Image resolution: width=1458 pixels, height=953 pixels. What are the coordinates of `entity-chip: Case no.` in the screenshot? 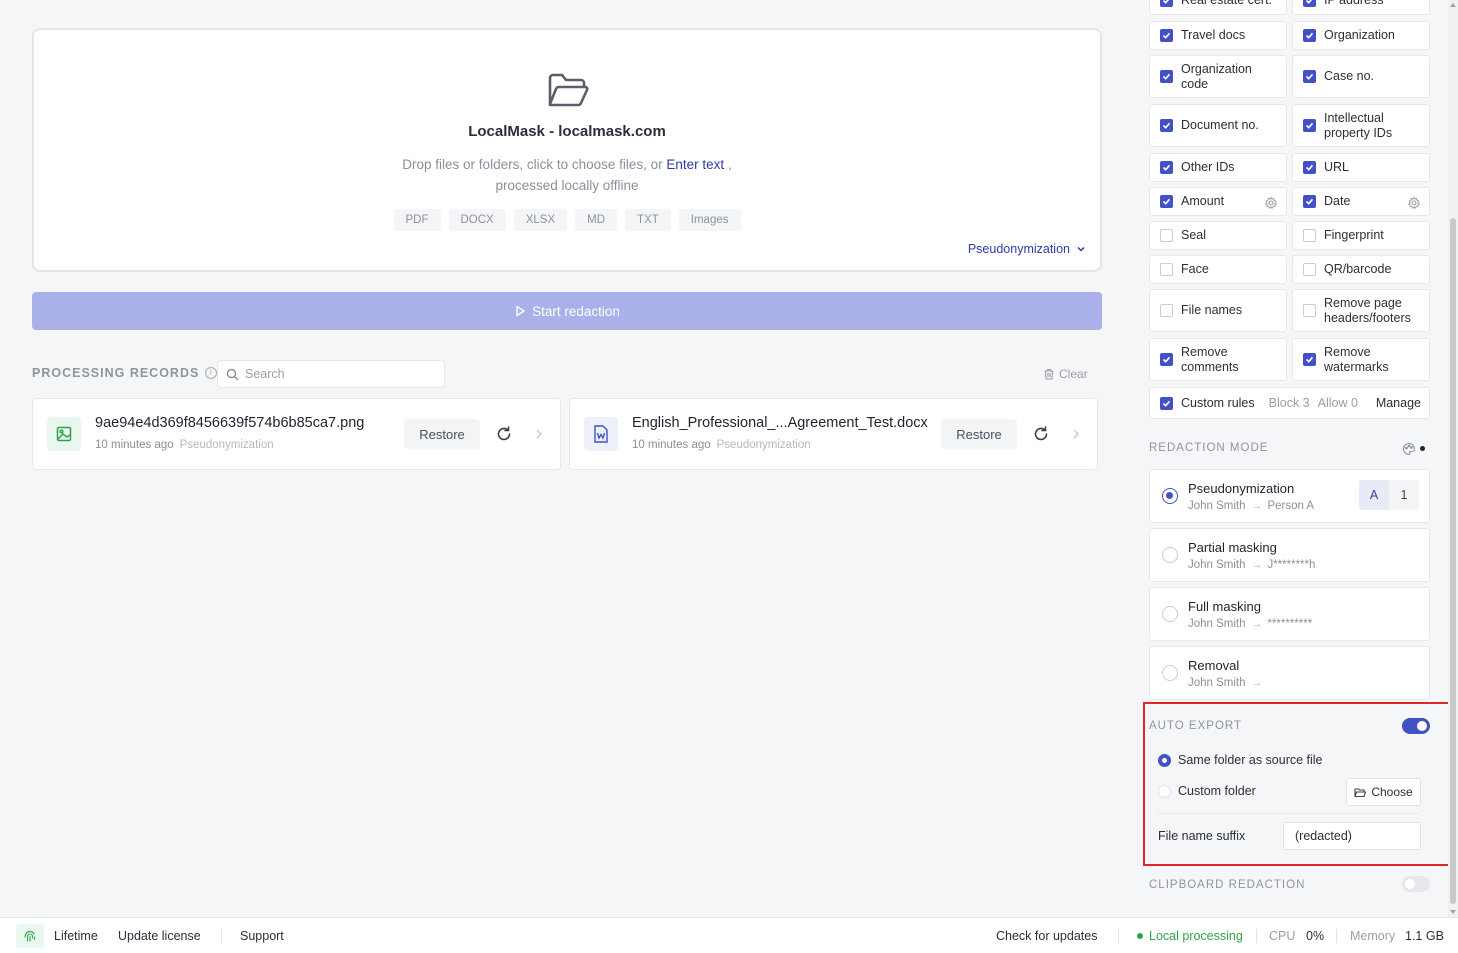 It's located at (1361, 76).